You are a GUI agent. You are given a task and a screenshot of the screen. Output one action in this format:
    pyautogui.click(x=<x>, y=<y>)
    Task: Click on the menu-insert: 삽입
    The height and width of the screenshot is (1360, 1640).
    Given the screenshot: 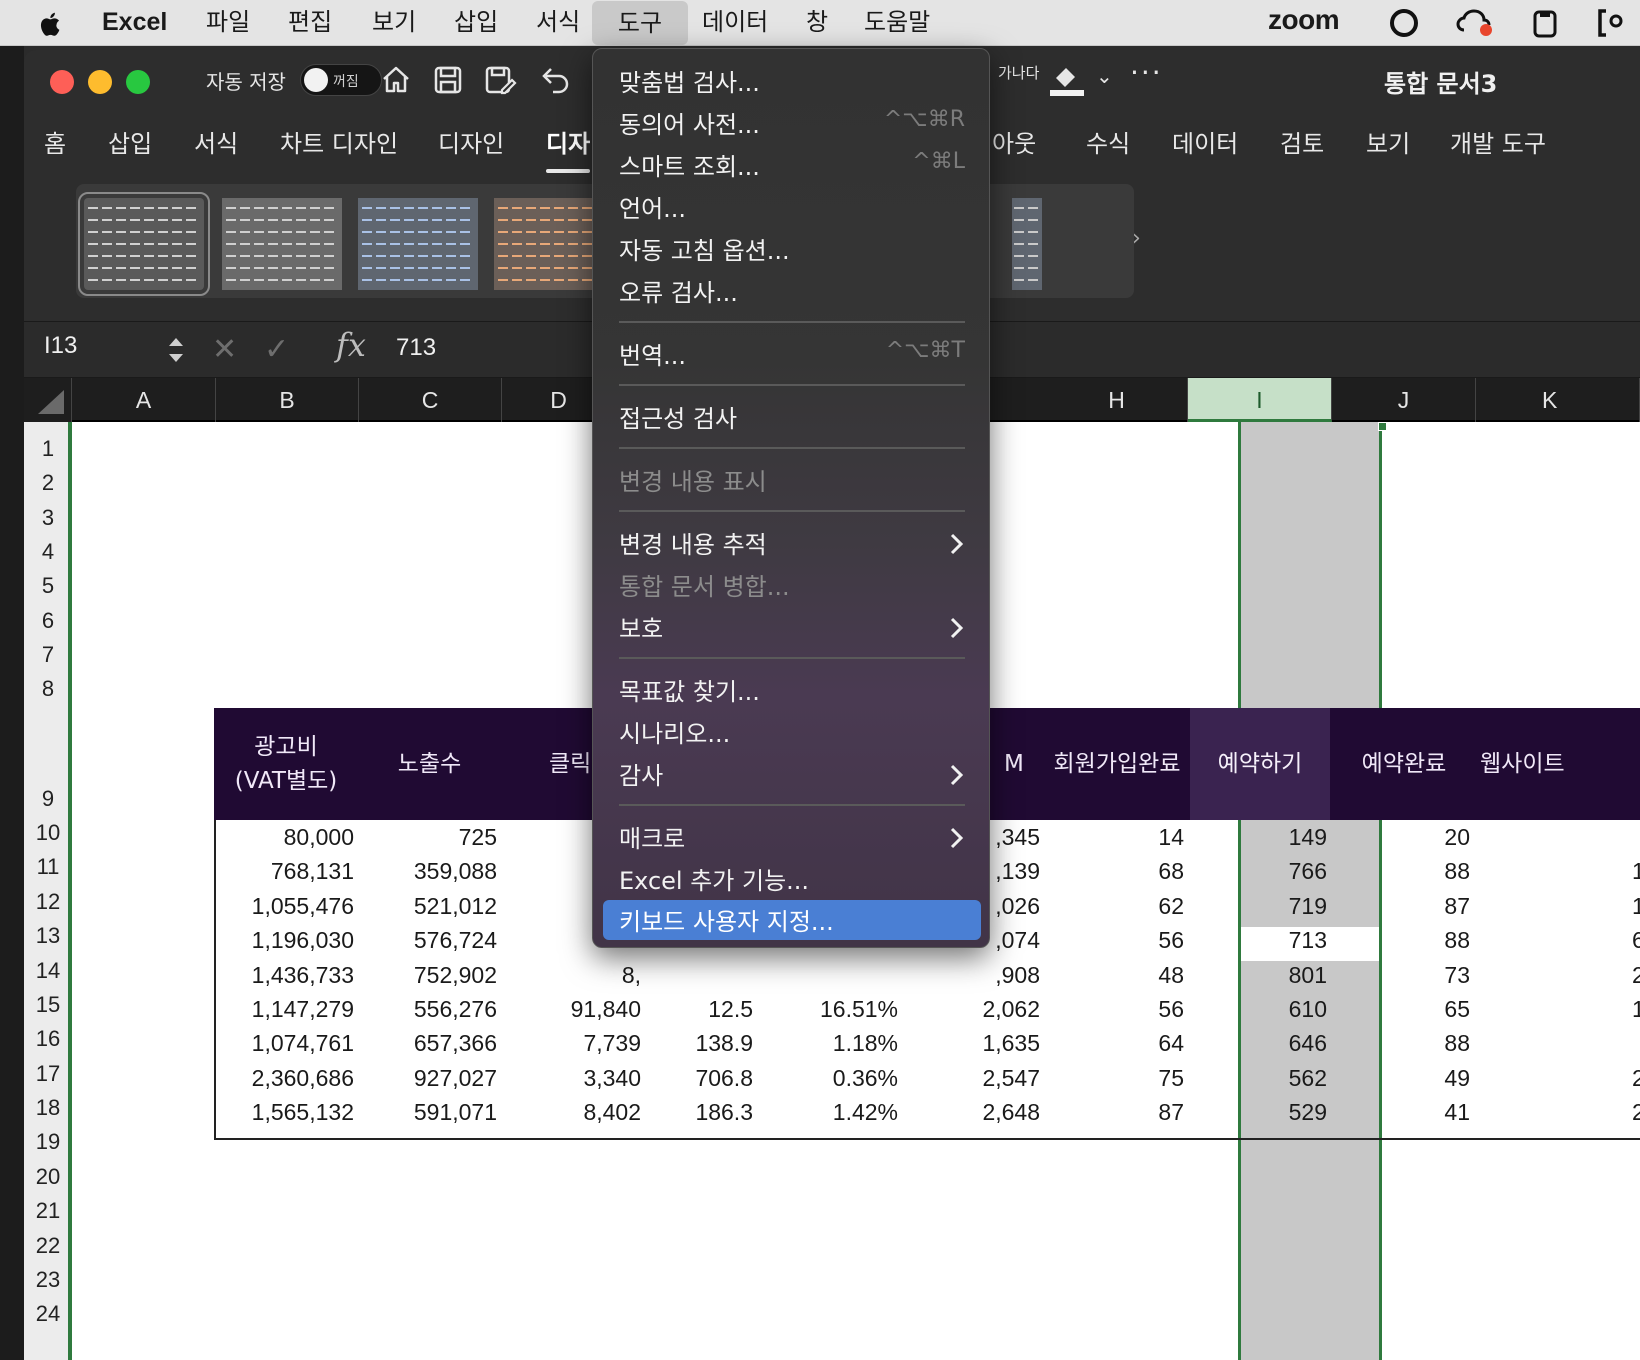 What is the action you would take?
    pyautogui.click(x=476, y=23)
    